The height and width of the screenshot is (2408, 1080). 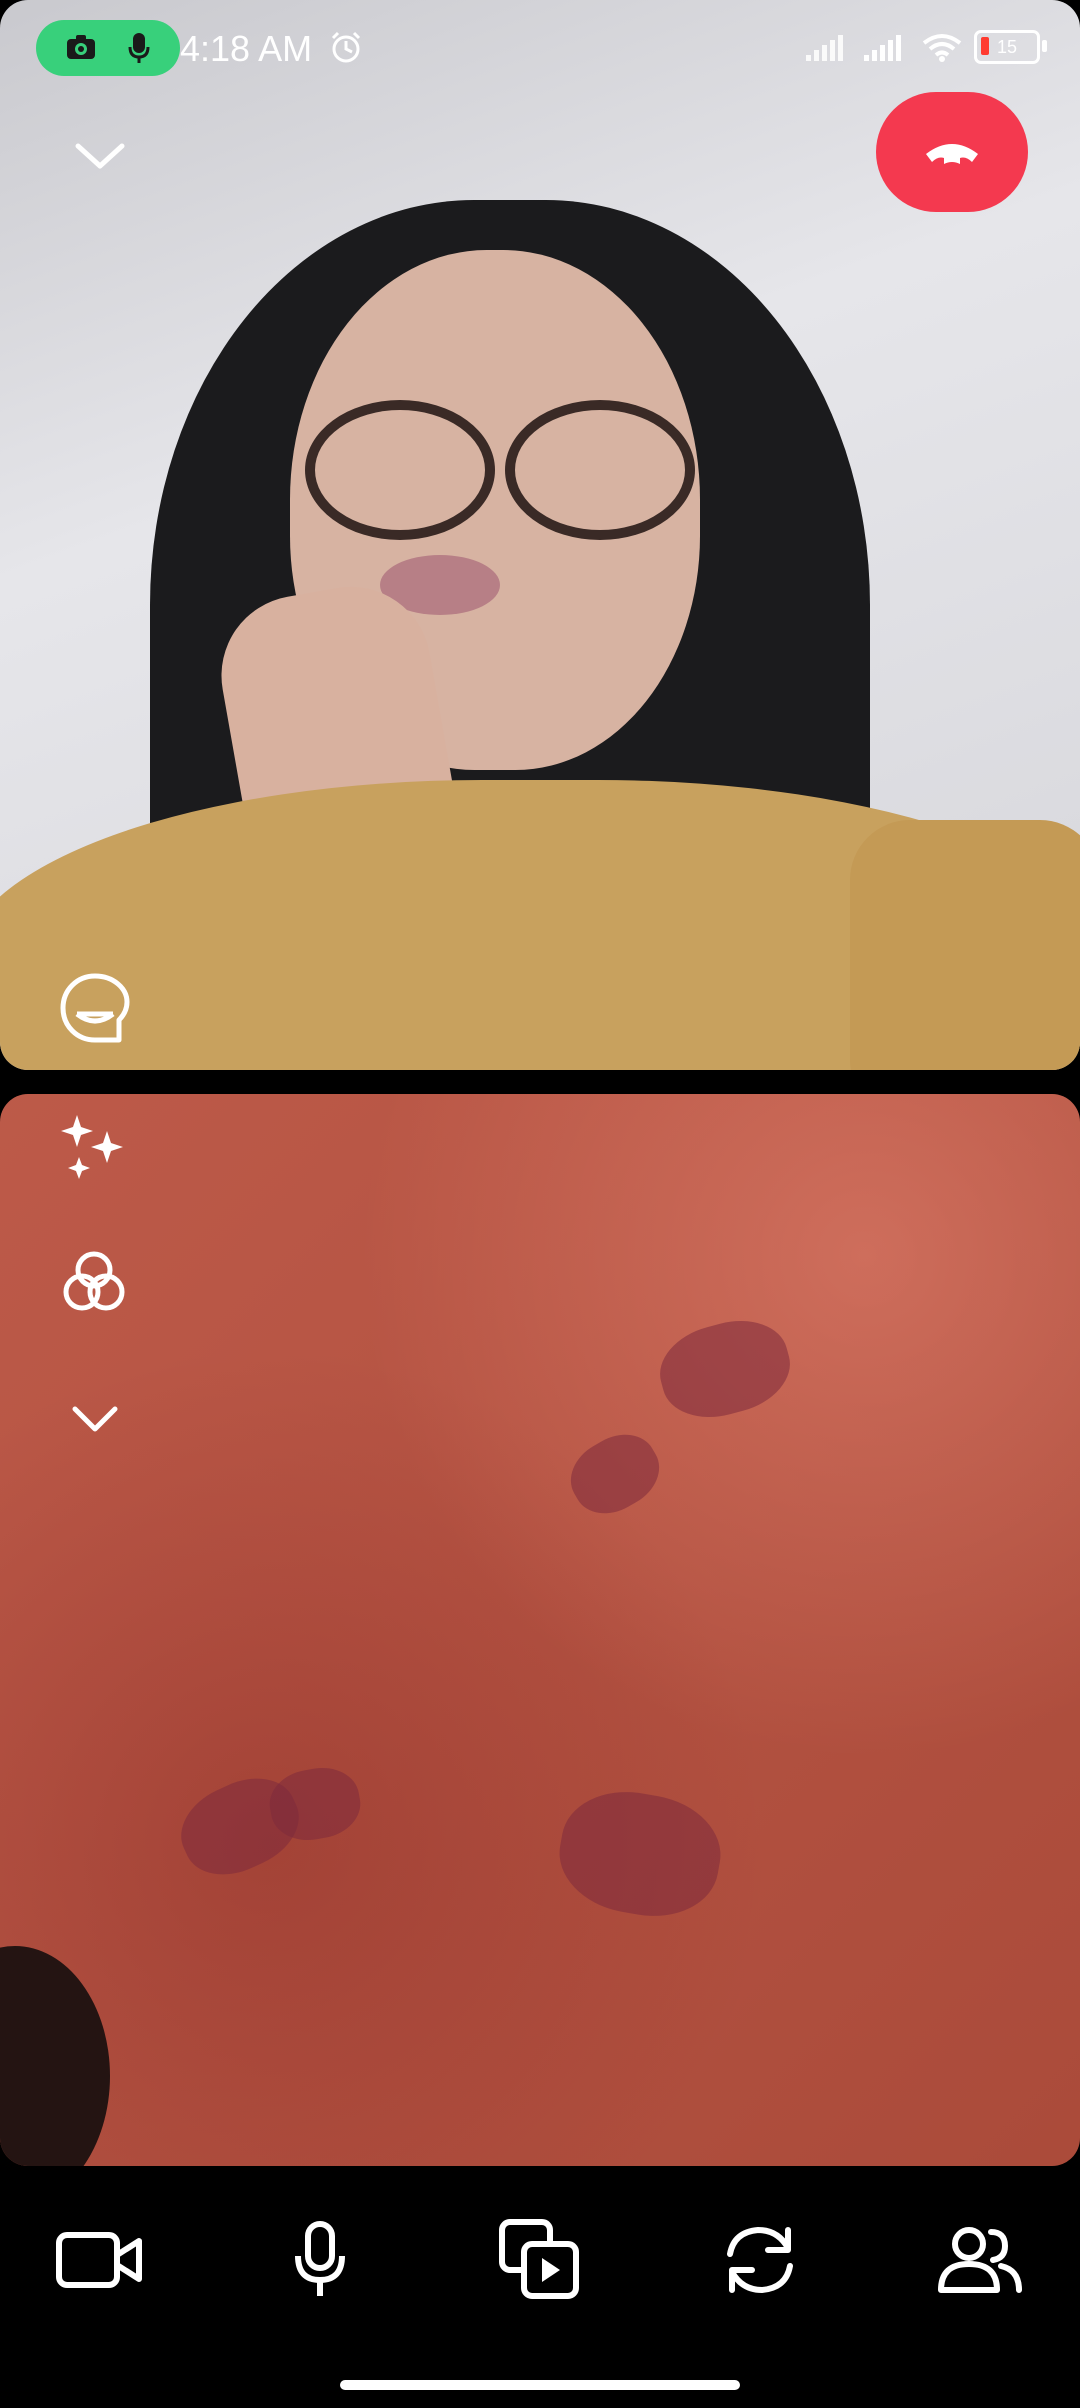 I want to click on sparkles-icon, so click(x=92, y=1147).